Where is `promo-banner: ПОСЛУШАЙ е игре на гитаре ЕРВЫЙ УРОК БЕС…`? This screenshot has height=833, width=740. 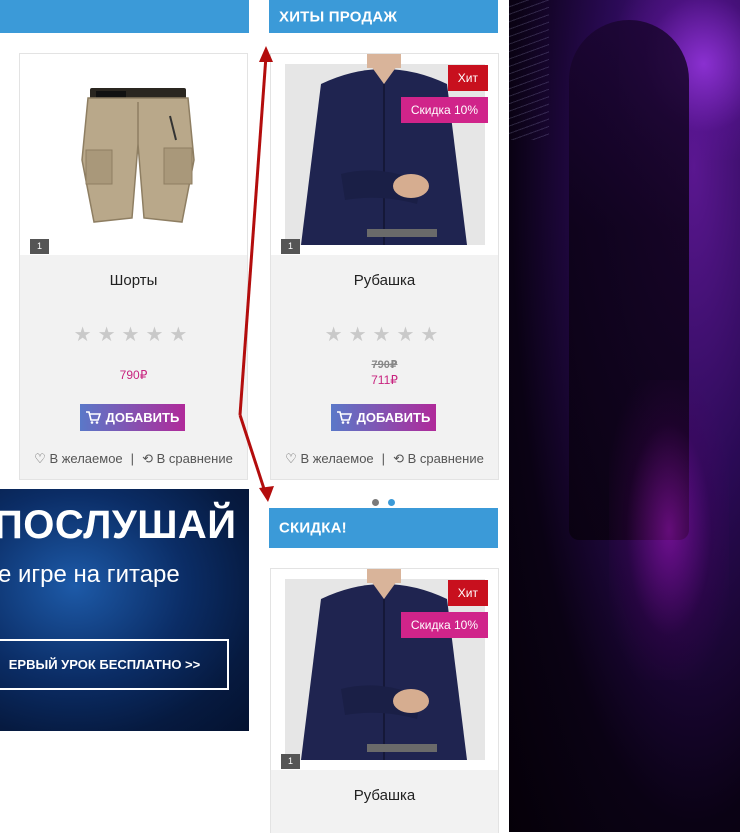 promo-banner: ПОСЛУШАЙ е игре на гитаре ЕРВЫЙ УРОК БЕС… is located at coordinates (124, 610).